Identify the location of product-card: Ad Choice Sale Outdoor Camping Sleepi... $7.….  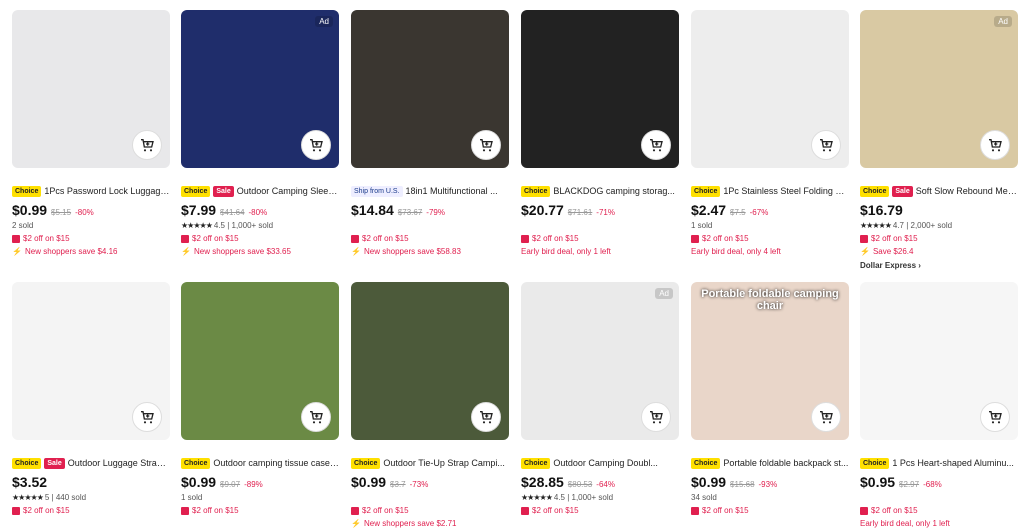
(260, 133).